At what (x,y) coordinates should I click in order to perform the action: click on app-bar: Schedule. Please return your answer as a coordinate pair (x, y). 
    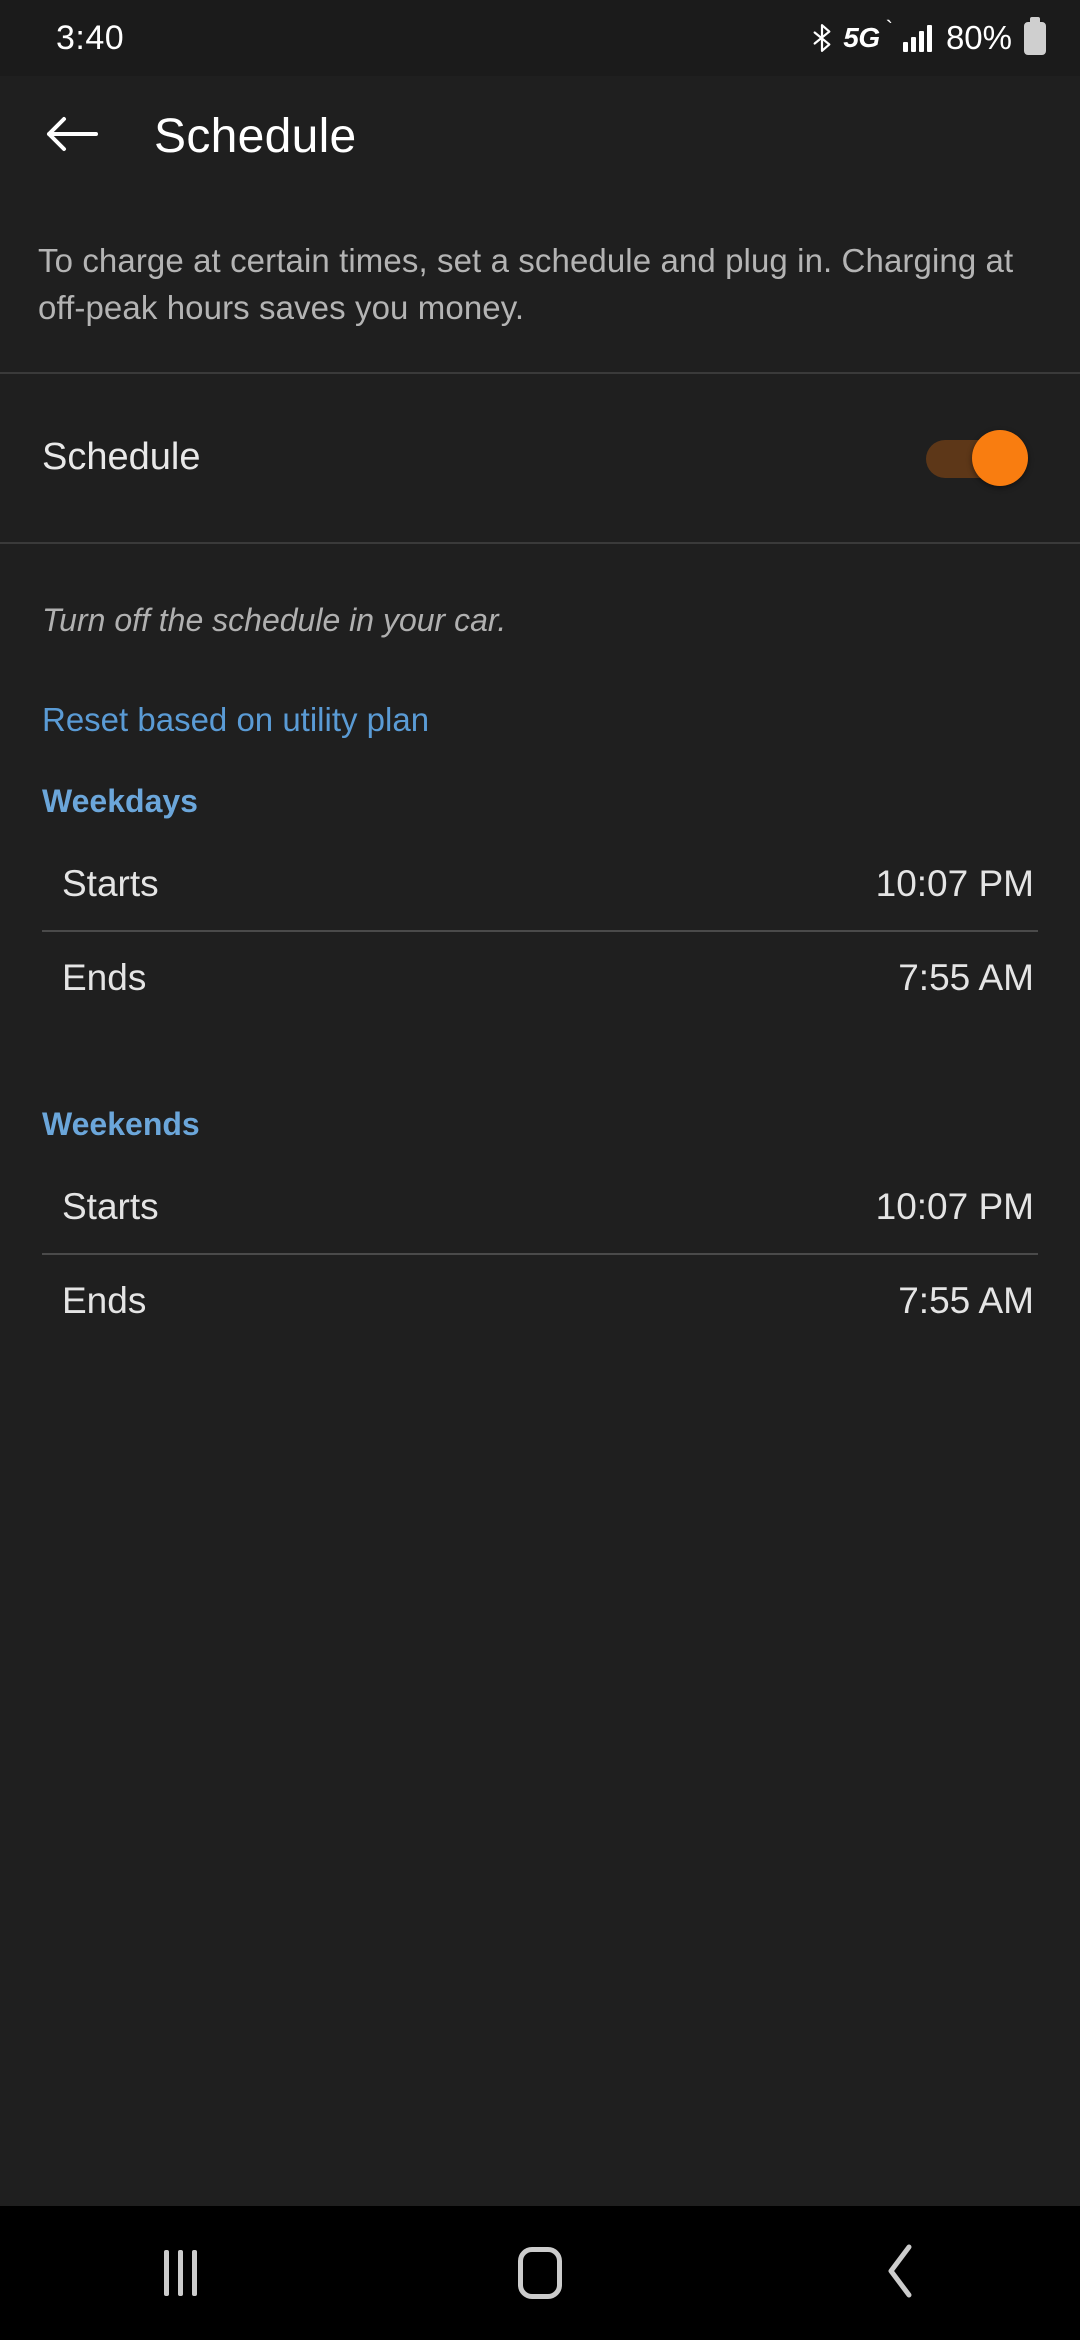
    Looking at the image, I should click on (540, 136).